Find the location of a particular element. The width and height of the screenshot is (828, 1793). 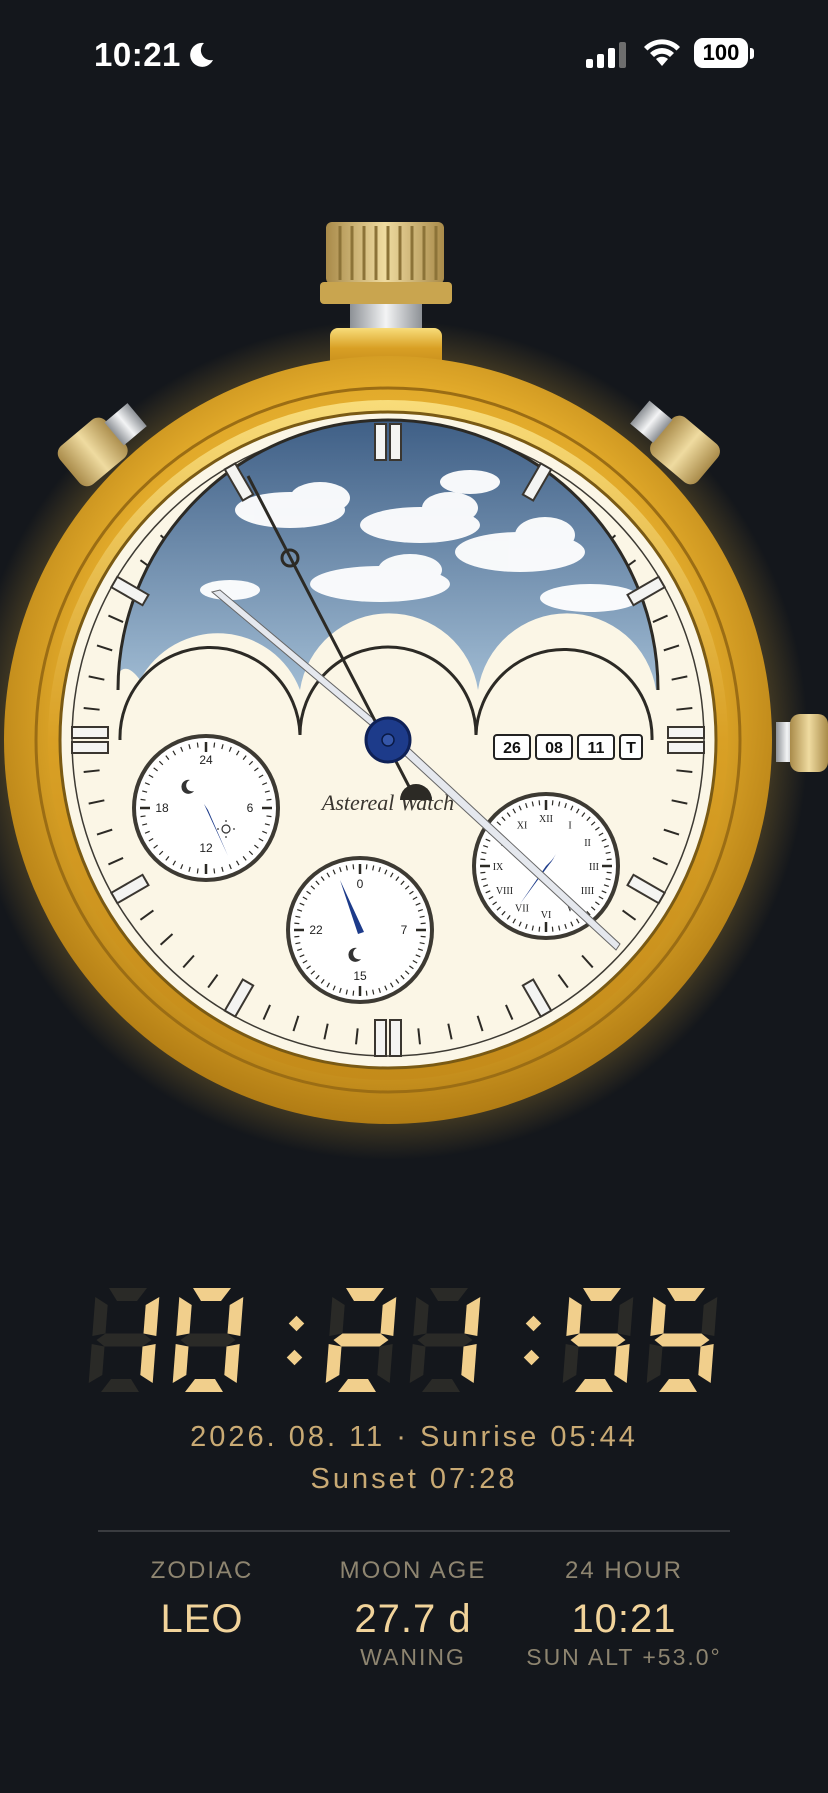

moon-phase-status: WANING is located at coordinates (413, 1657).